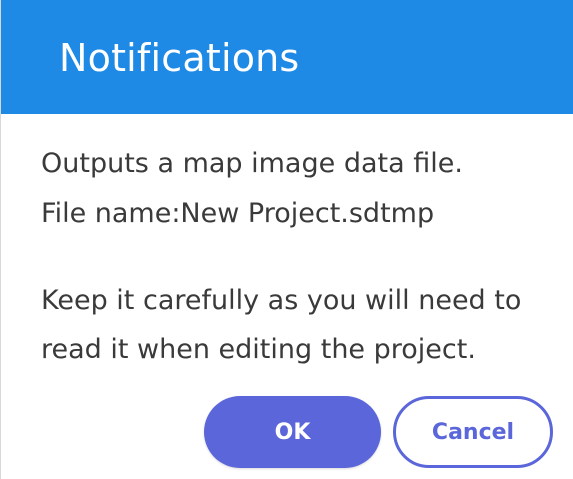 This screenshot has height=479, width=573. What do you see at coordinates (238, 213) in the screenshot?
I see `message-line-2: File name:New Project.sdtmp` at bounding box center [238, 213].